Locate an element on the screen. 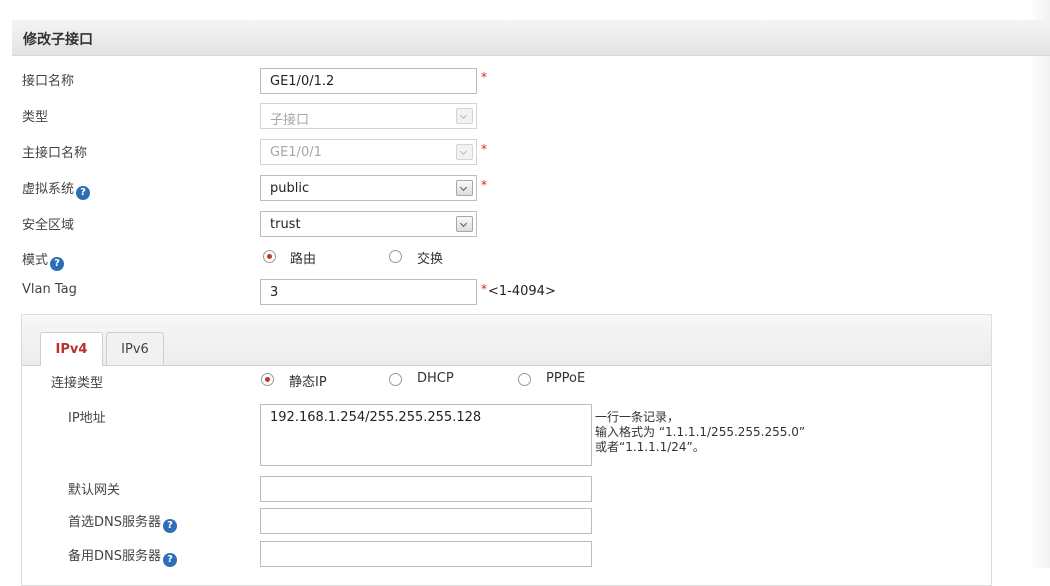 Image resolution: width=1050 pixels, height=586 pixels. virtual-system-select: public is located at coordinates (368, 188).